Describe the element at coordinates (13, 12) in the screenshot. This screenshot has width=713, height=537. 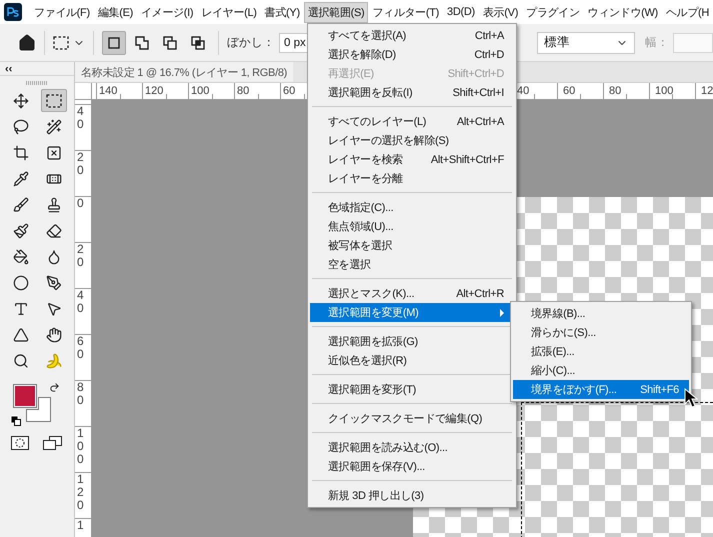
I see `app-logo-icon` at that location.